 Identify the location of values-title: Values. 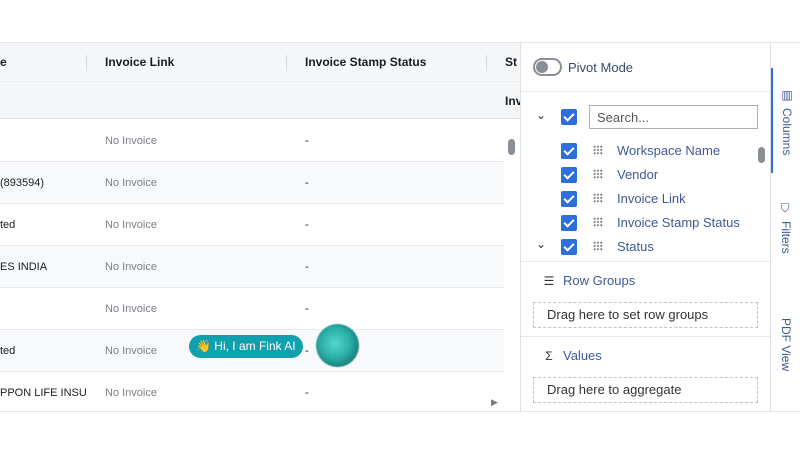
(582, 355).